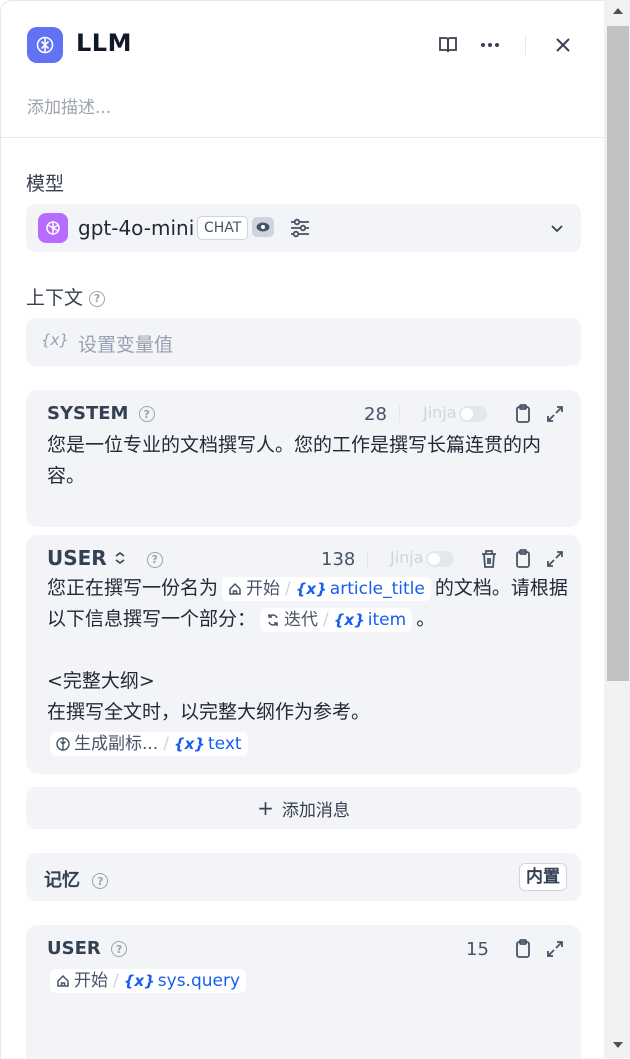  I want to click on more-icon, so click(490, 45).